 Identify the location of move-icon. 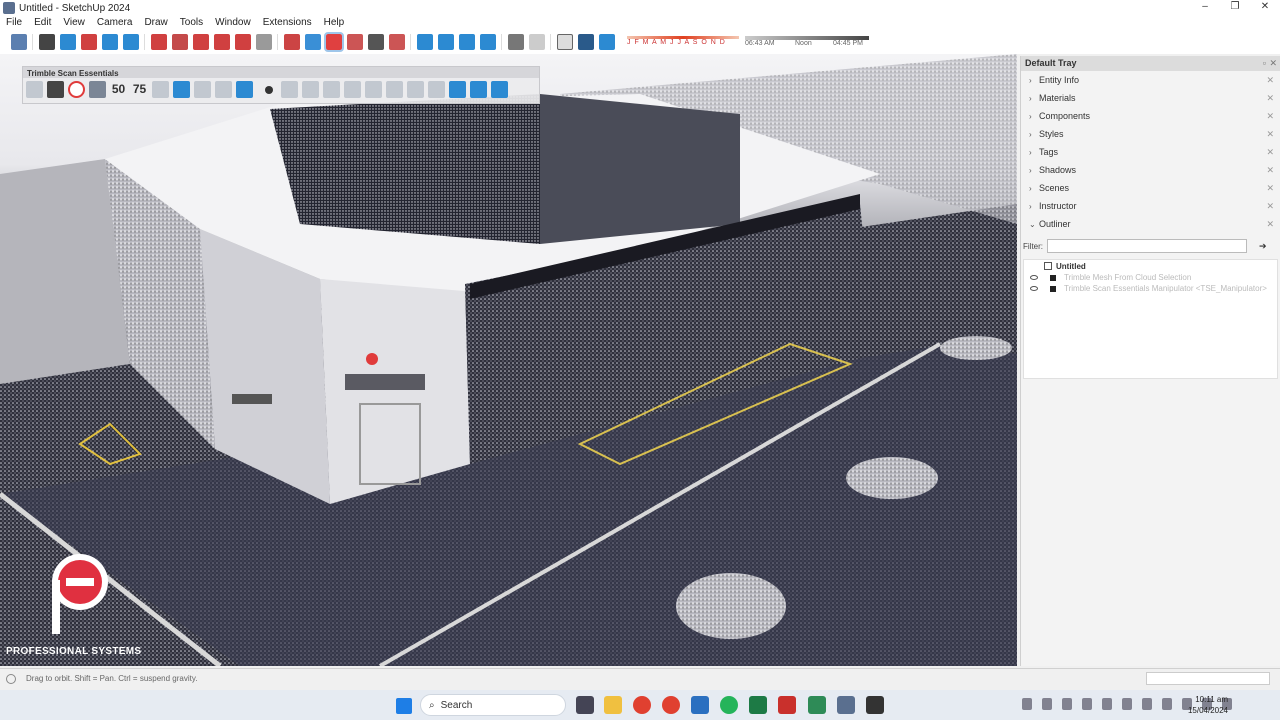
(200, 42).